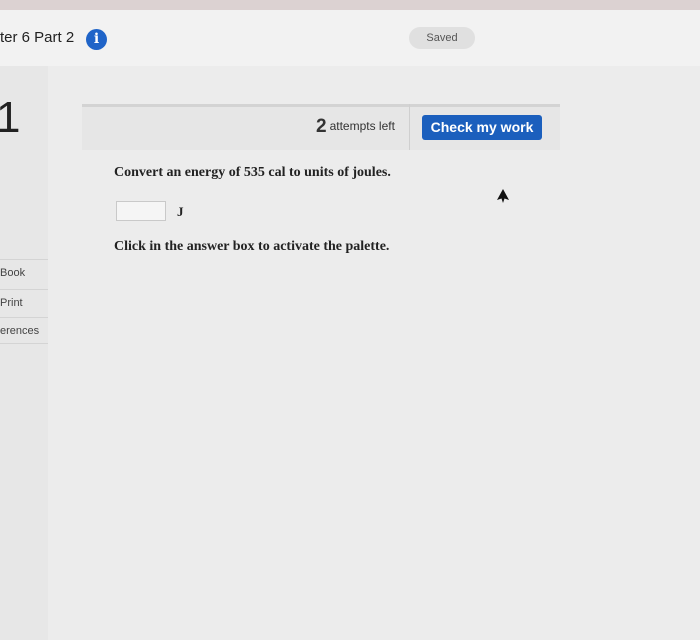 This screenshot has height=640, width=700. I want to click on info-icon: i, so click(96, 39).